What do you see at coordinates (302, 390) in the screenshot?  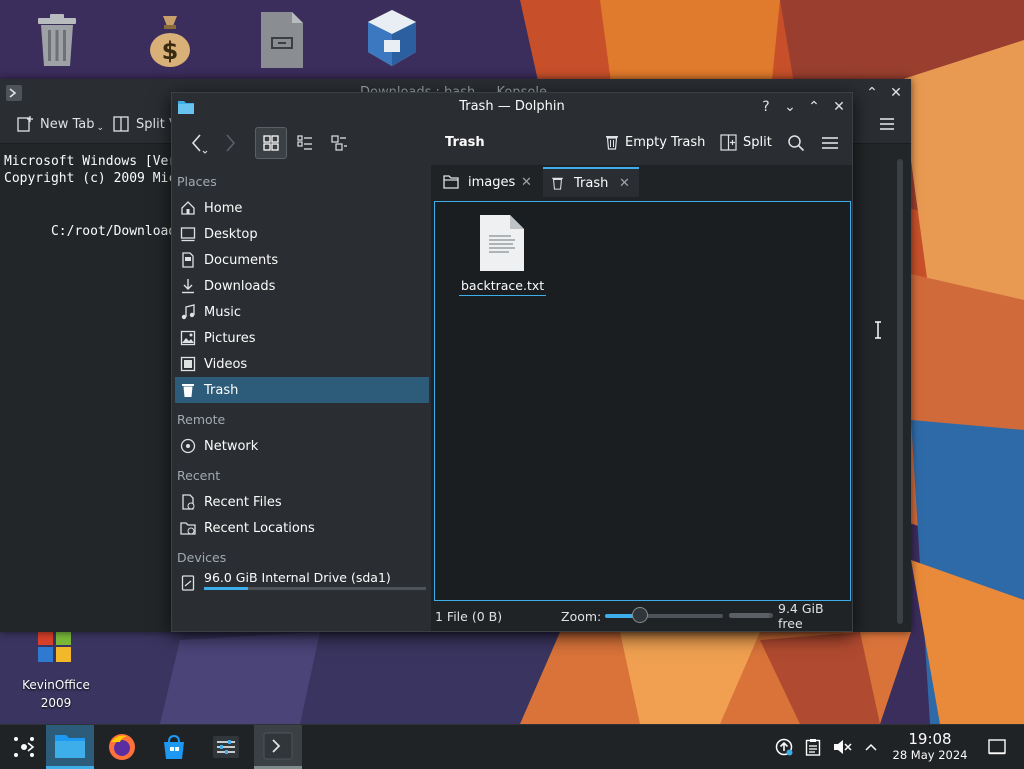 I see `sidebar-item-trash: Trash` at bounding box center [302, 390].